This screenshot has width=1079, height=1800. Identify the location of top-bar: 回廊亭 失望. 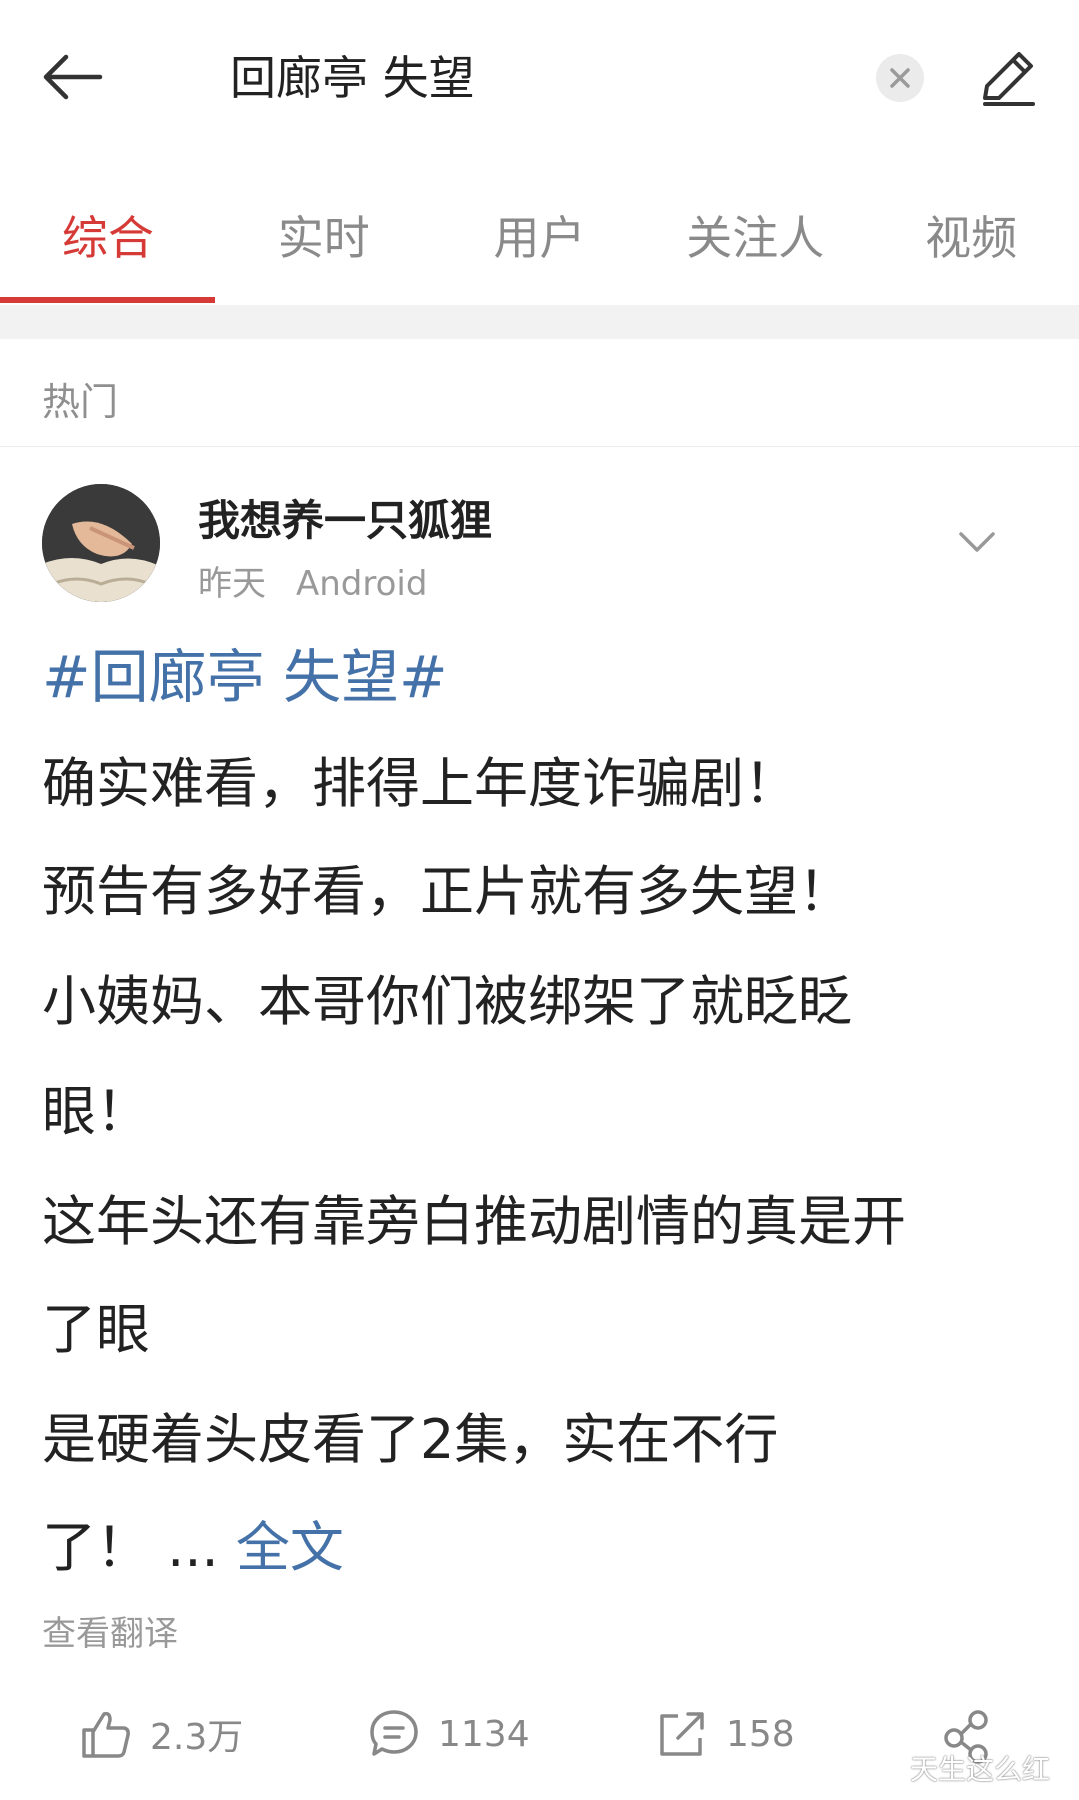
(539, 75).